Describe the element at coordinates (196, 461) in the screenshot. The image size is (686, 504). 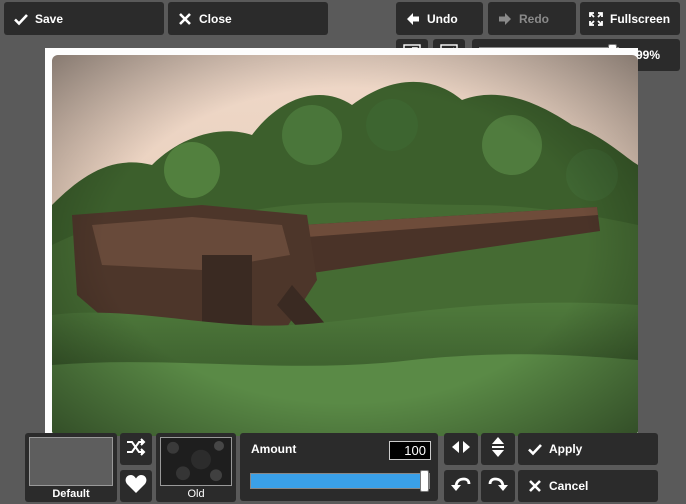
I see `preset-old-preview` at that location.